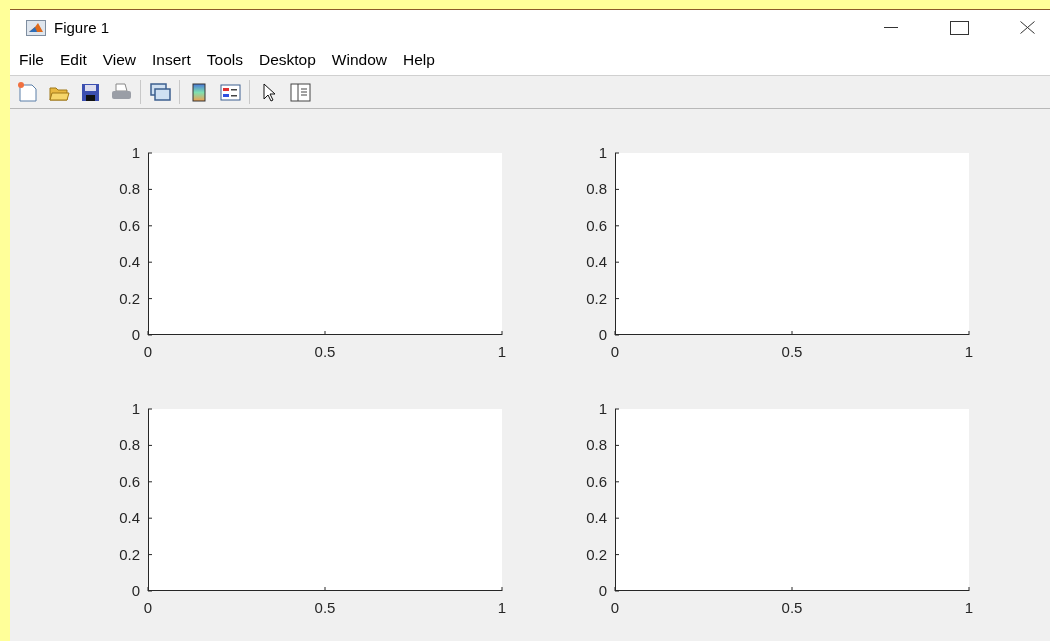 The image size is (1050, 641). Describe the element at coordinates (300, 92) in the screenshot. I see `panel-icon` at that location.